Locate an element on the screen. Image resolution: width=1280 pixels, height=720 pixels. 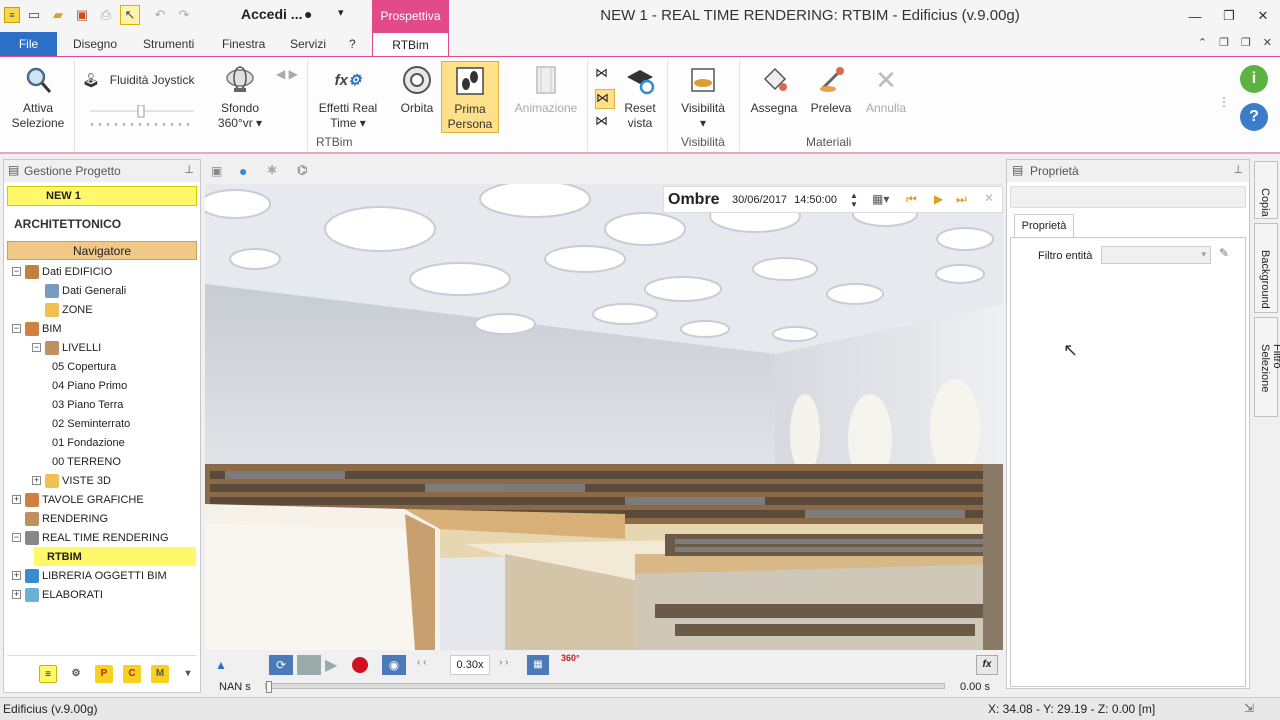
new-file-icon: ▭ is located at coordinates (34, 15).